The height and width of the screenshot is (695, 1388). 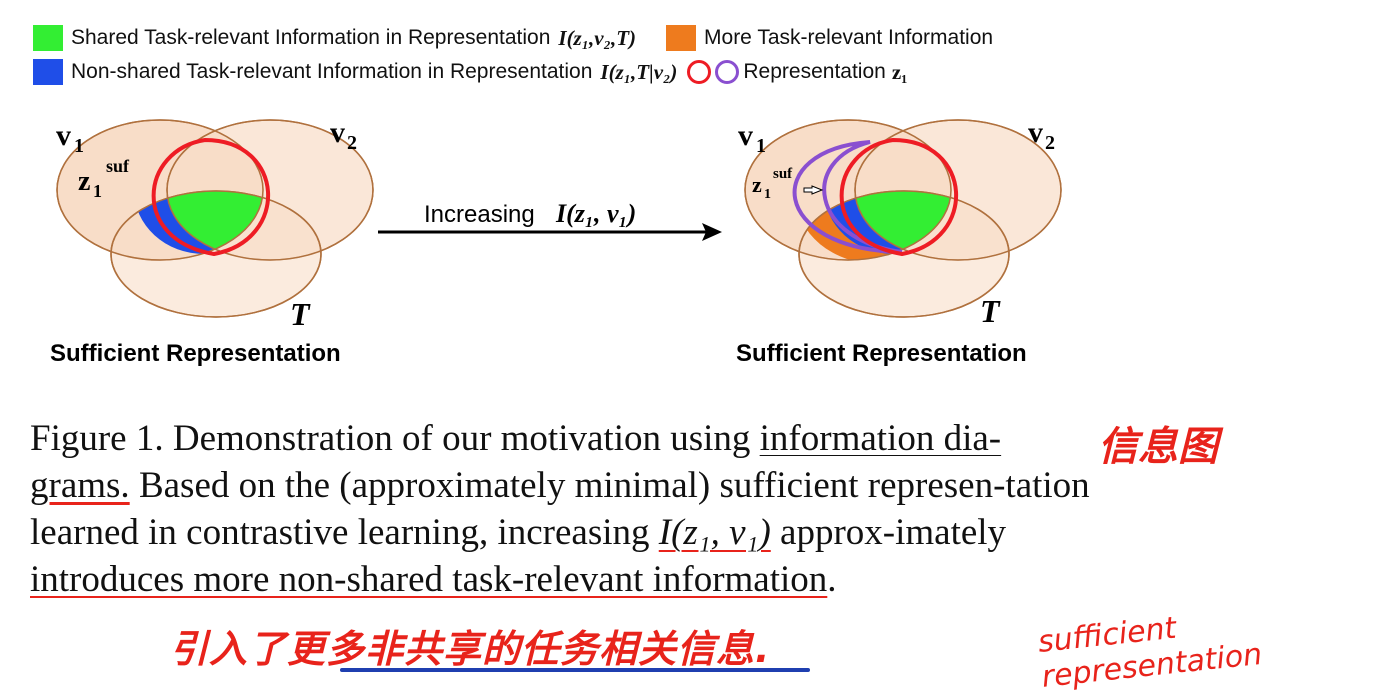 What do you see at coordinates (63, 135) in the screenshot?
I see `left-v1-label: v` at bounding box center [63, 135].